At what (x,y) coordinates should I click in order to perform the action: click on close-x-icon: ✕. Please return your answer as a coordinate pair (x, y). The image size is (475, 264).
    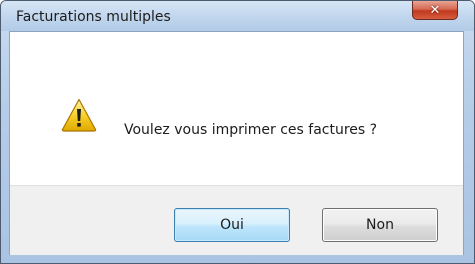
    Looking at the image, I should click on (435, 10).